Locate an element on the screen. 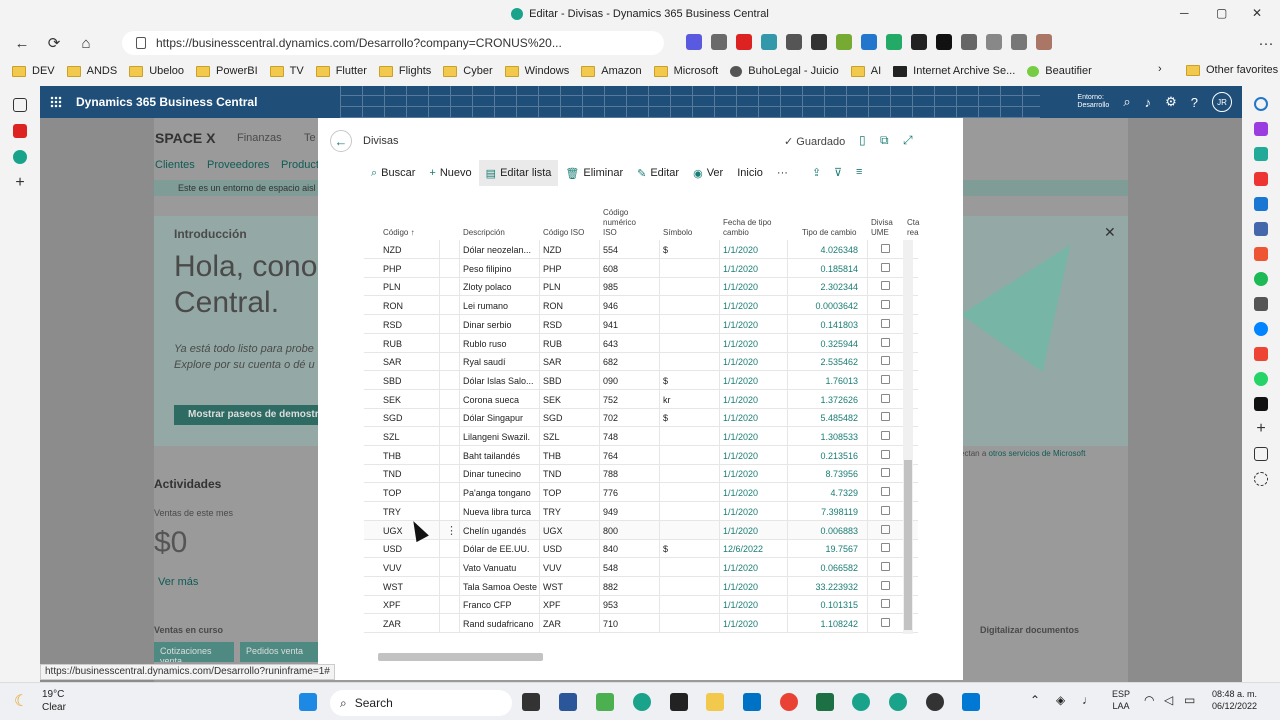 This screenshot has height=720, width=1280. cell-iso-code: ZAR is located at coordinates (570, 624).